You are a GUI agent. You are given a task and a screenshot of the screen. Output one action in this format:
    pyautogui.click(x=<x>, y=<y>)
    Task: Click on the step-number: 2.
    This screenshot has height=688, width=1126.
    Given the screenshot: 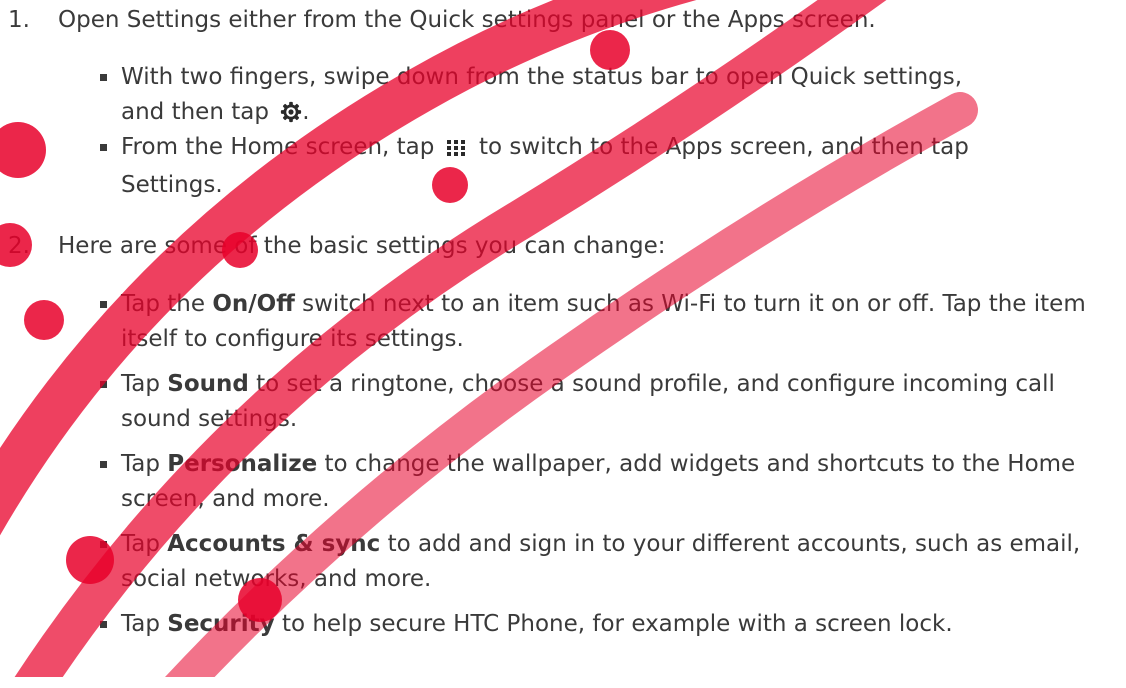 What is the action you would take?
    pyautogui.click(x=19, y=246)
    